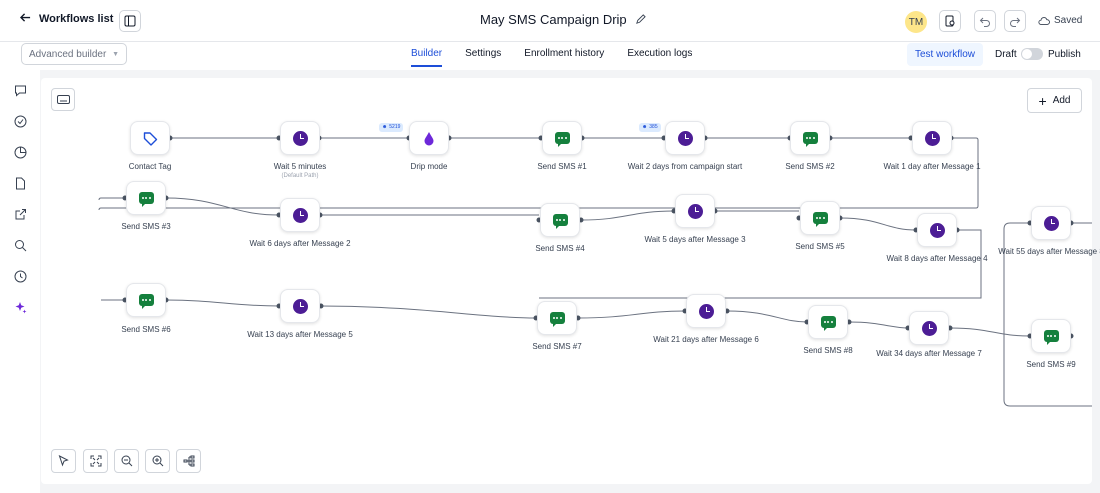  I want to click on document-icon, so click(20, 183).